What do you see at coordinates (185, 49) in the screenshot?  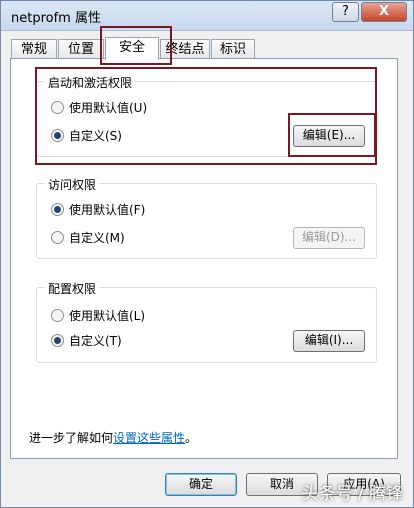 I see `tab-endpoints: 终结点` at bounding box center [185, 49].